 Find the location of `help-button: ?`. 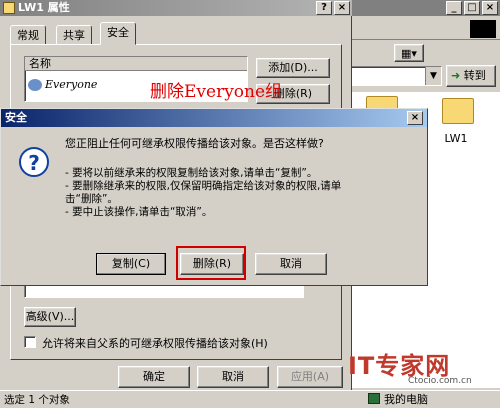

help-button: ? is located at coordinates (324, 8).